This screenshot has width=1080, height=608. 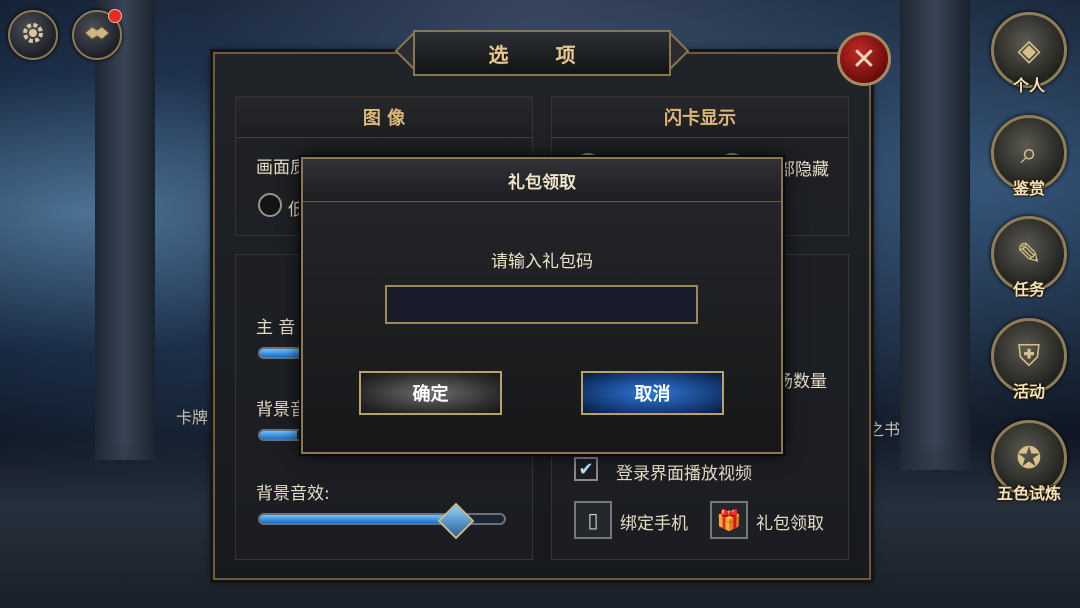 I want to click on main-volume-slider-fill, so click(x=282, y=353).